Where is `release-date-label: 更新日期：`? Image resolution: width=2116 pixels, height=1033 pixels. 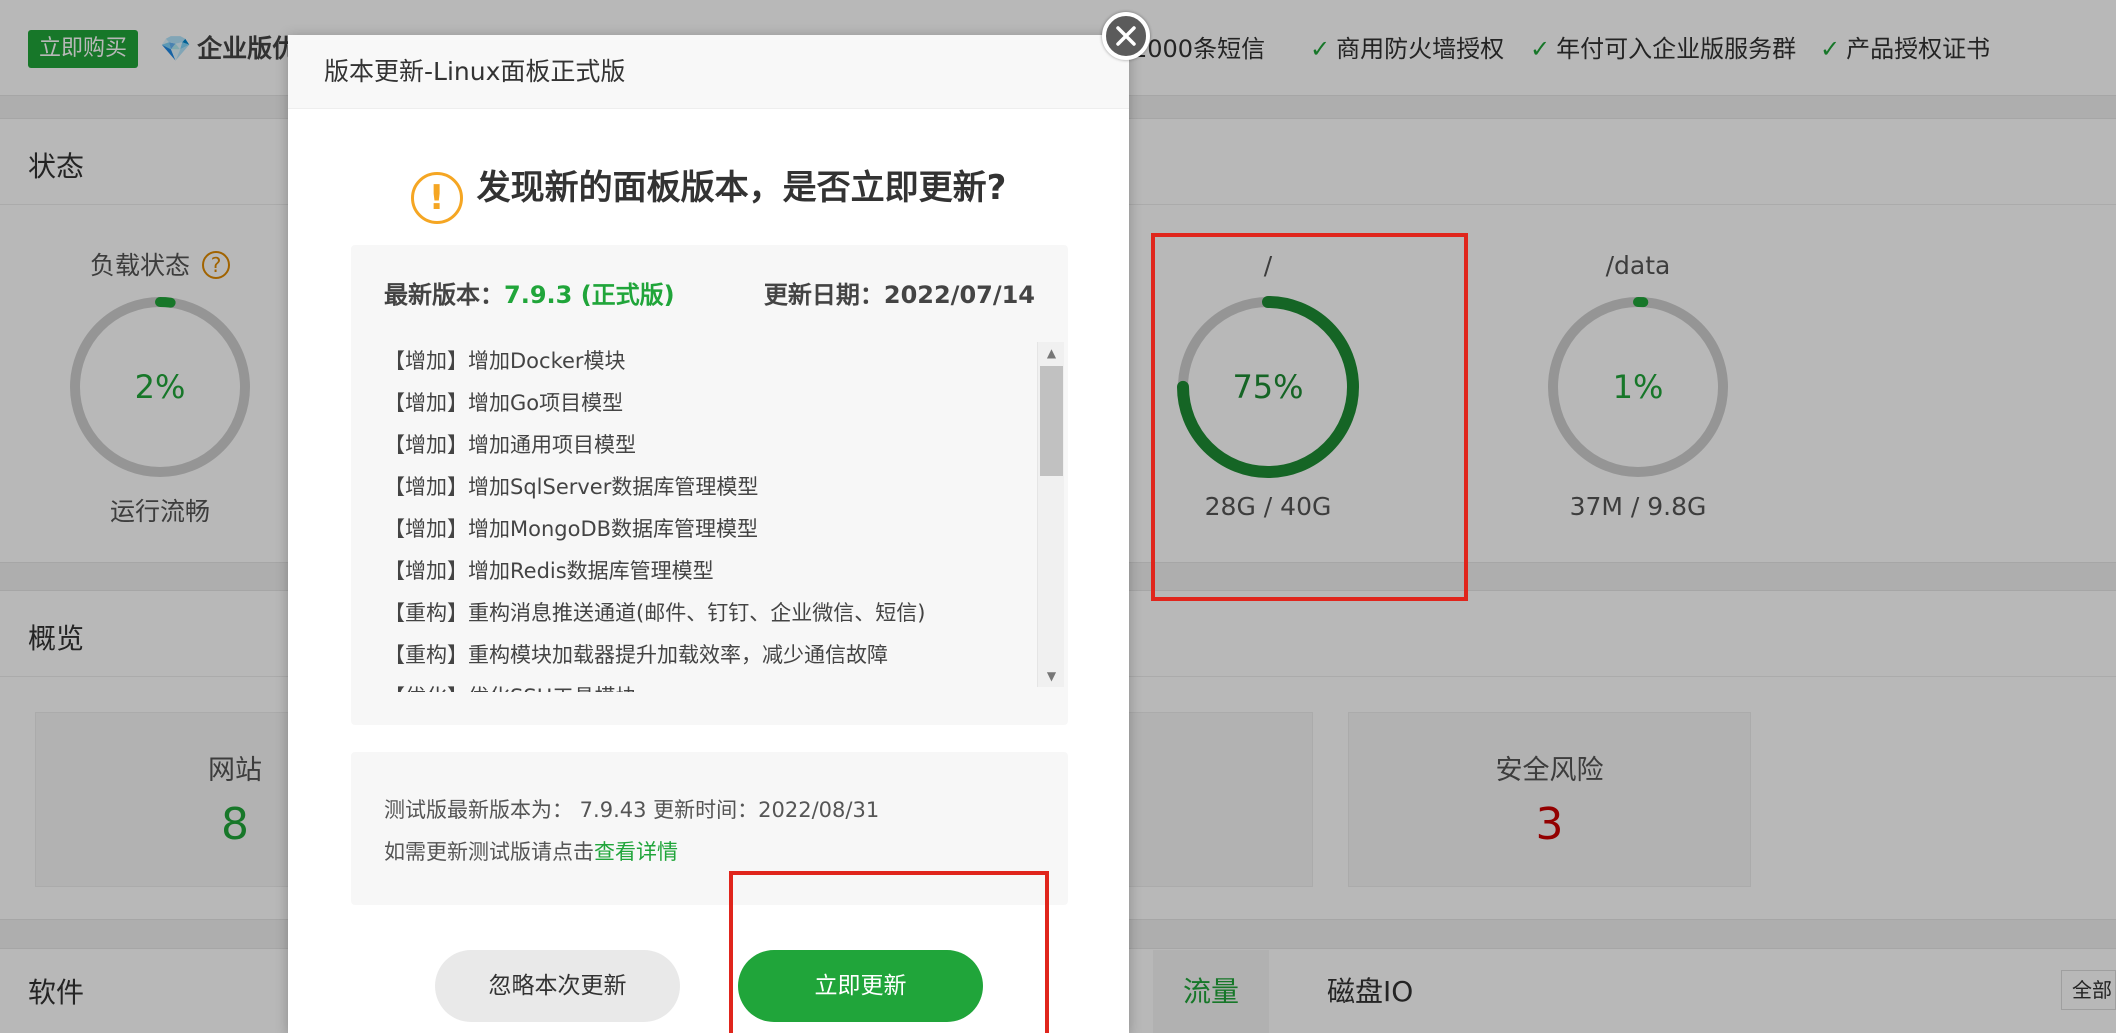 release-date-label: 更新日期： is located at coordinates (823, 295).